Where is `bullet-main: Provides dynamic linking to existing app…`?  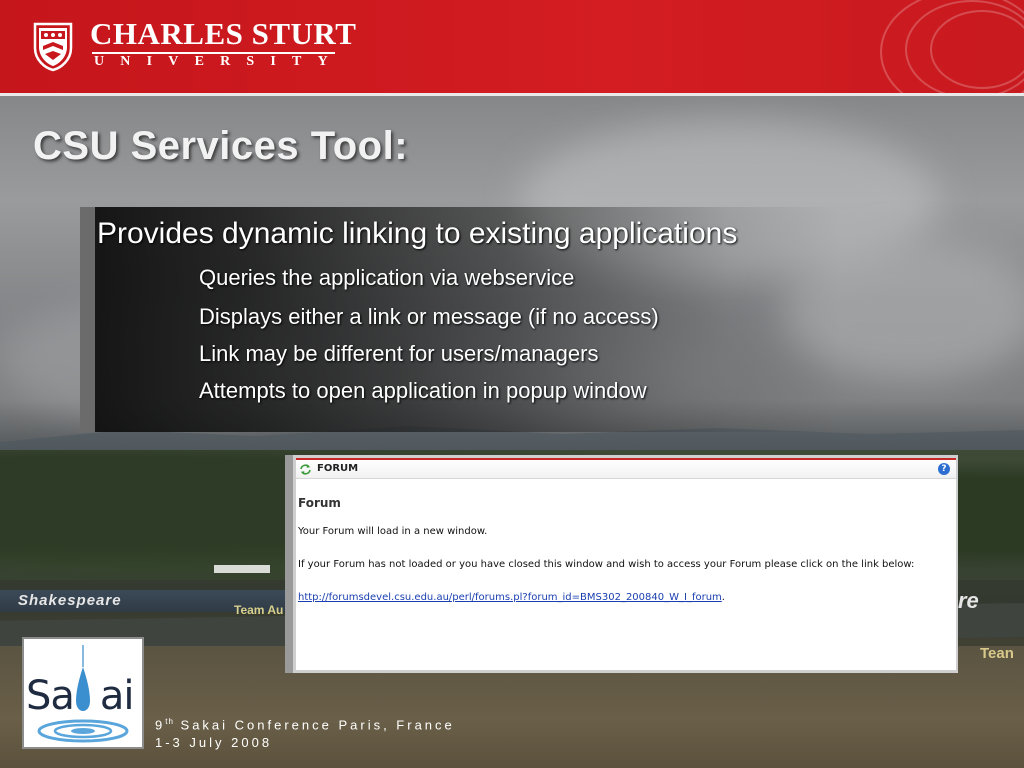 bullet-main: Provides dynamic linking to existing app… is located at coordinates (417, 233).